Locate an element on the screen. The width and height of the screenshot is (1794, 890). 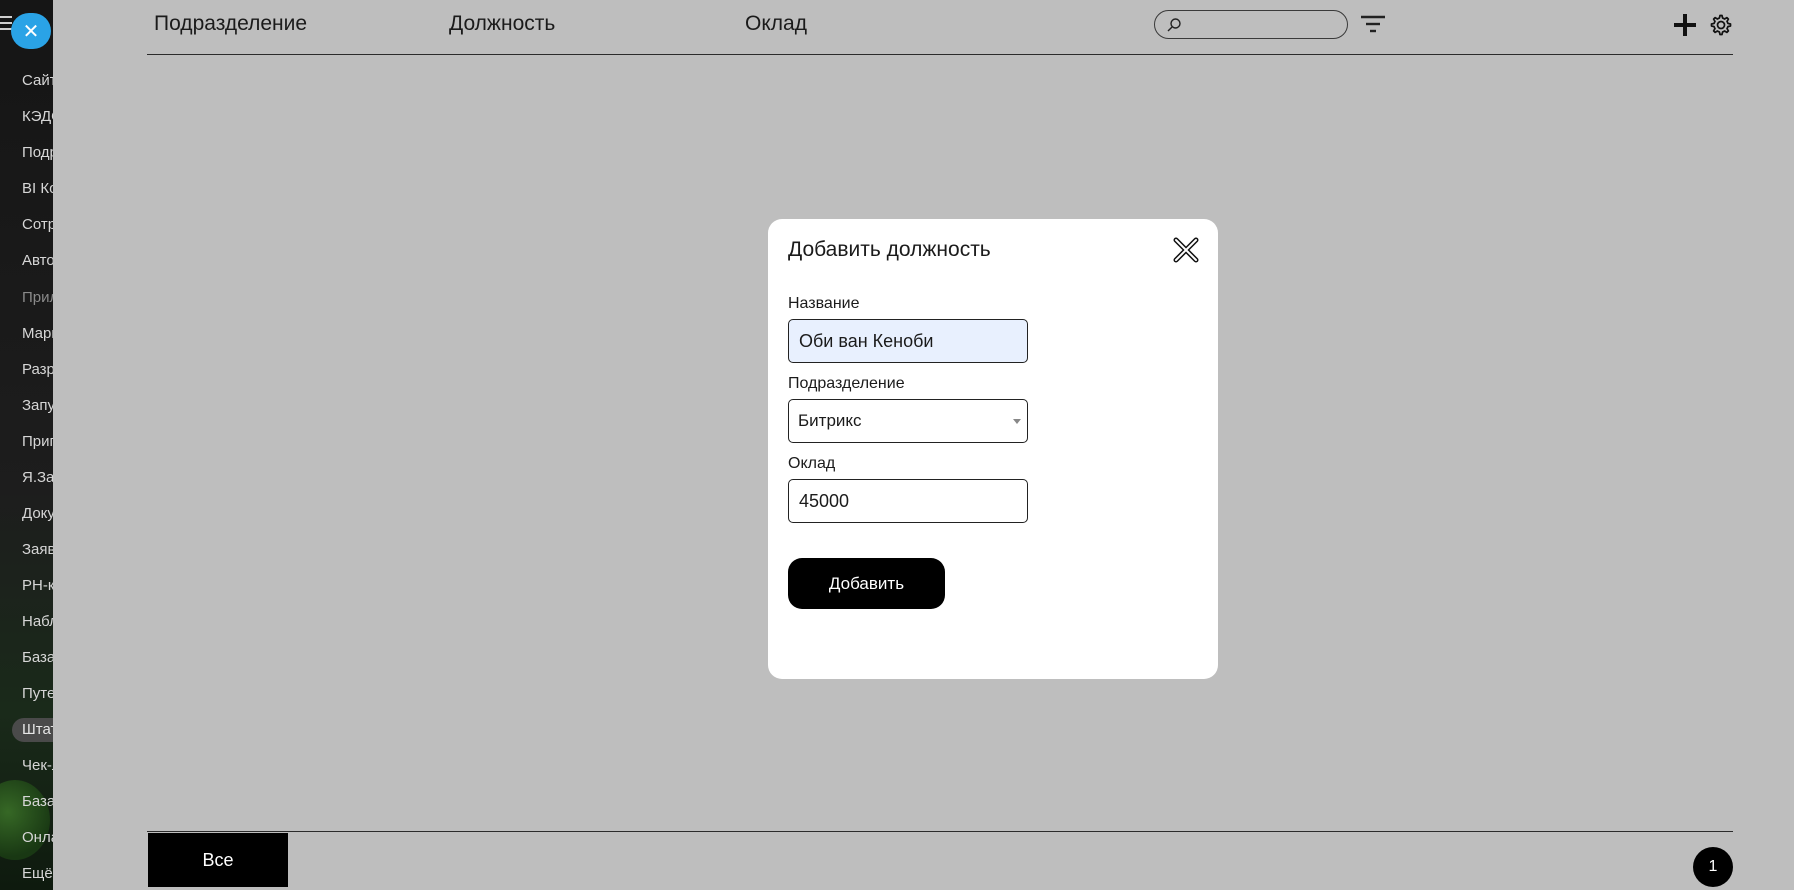
gear-icon is located at coordinates (1720, 25).